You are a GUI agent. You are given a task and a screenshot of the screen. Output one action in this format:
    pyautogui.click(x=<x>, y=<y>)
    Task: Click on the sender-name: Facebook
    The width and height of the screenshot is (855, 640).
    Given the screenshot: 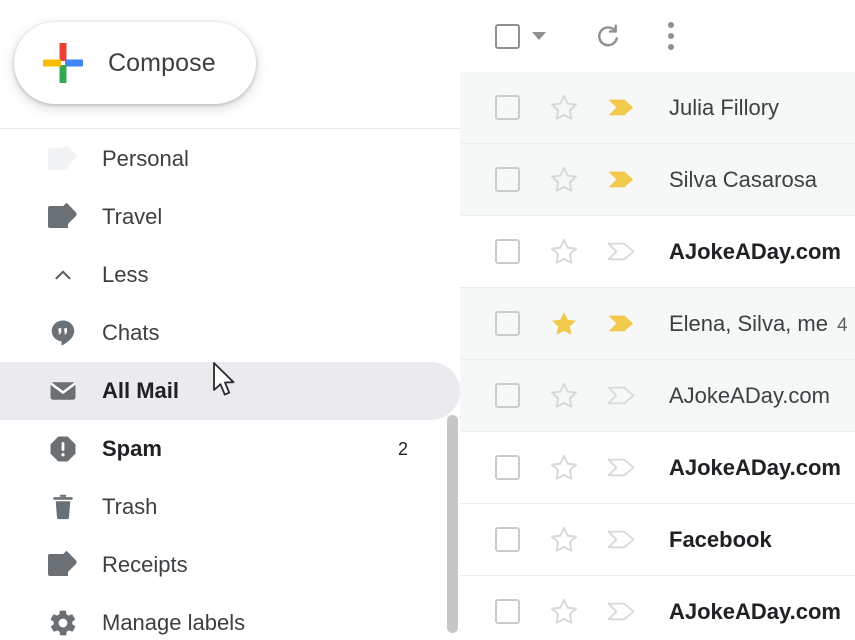 What is the action you would take?
    pyautogui.click(x=720, y=539)
    